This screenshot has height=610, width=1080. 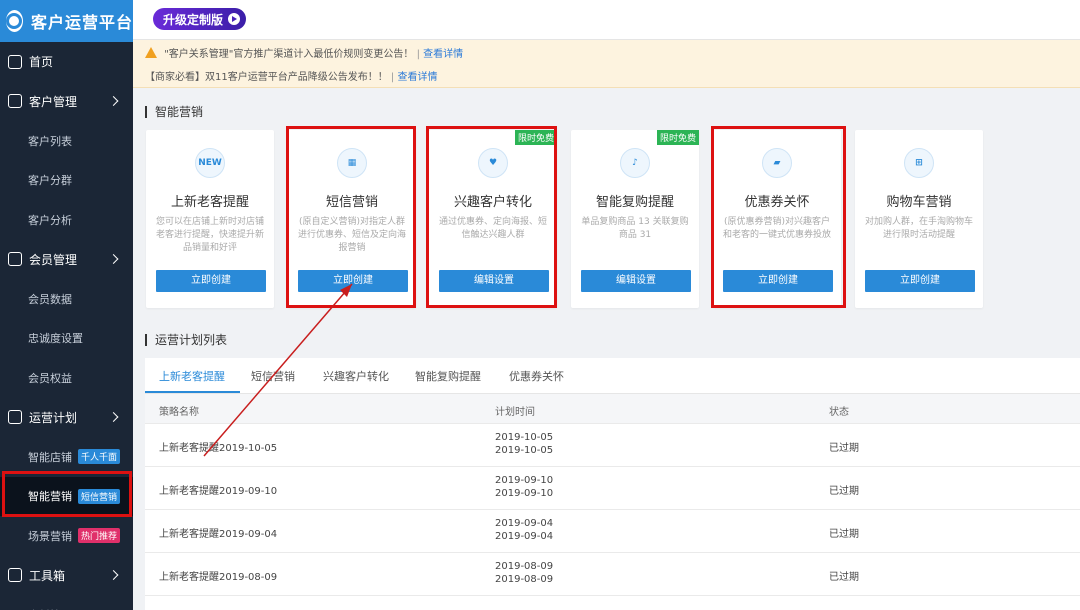 I want to click on plan-start: 2019-08-09, so click(x=524, y=566).